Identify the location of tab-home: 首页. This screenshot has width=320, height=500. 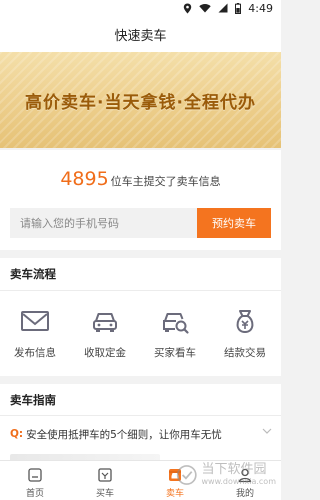
(35, 482).